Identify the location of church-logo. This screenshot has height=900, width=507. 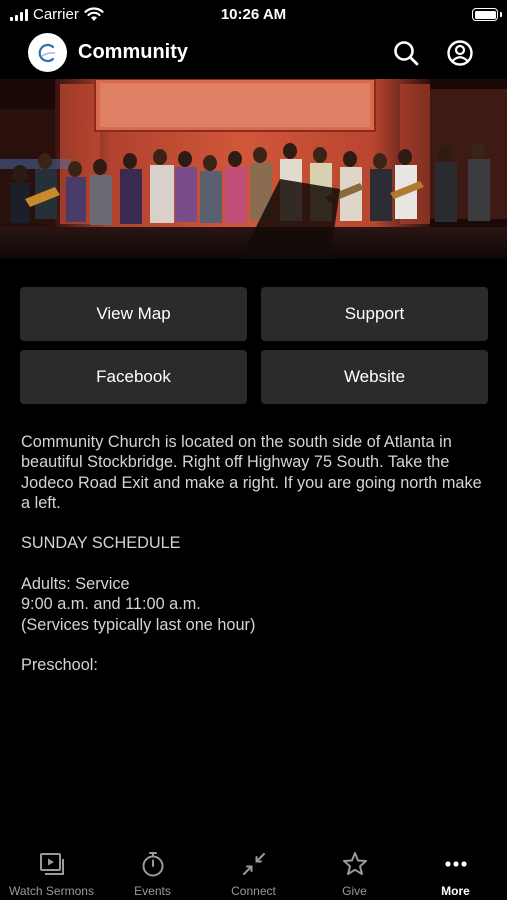
(47, 52).